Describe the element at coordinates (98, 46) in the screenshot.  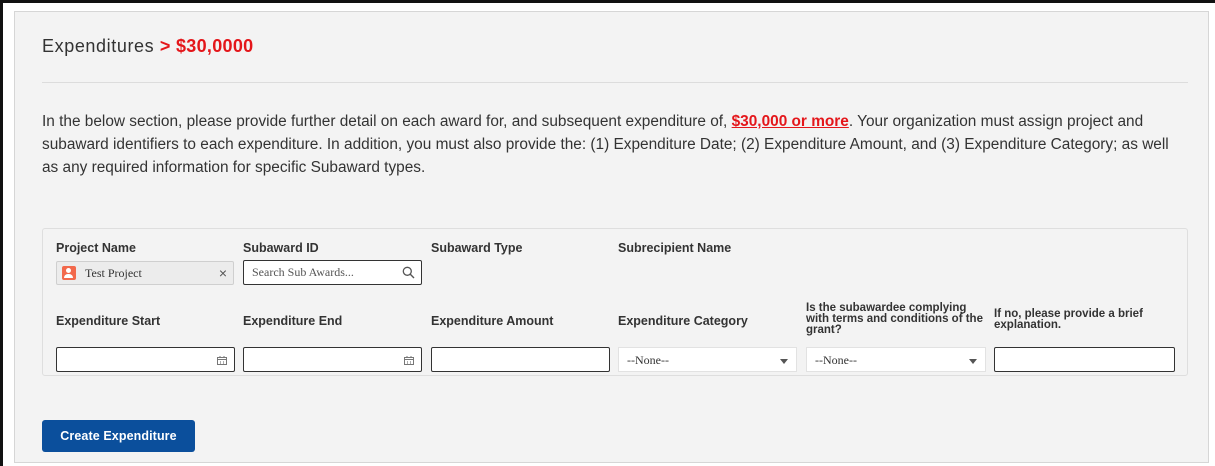
I see `section-title-text: Expenditures` at that location.